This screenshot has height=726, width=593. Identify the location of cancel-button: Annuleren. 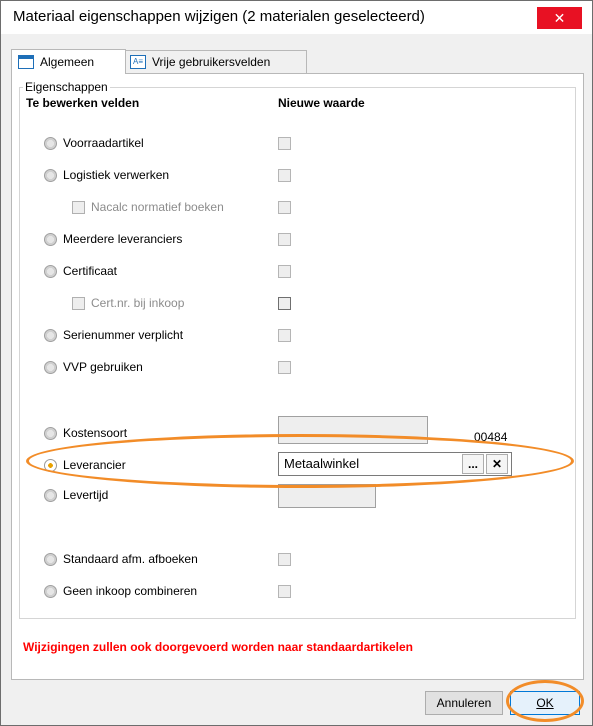
(464, 703).